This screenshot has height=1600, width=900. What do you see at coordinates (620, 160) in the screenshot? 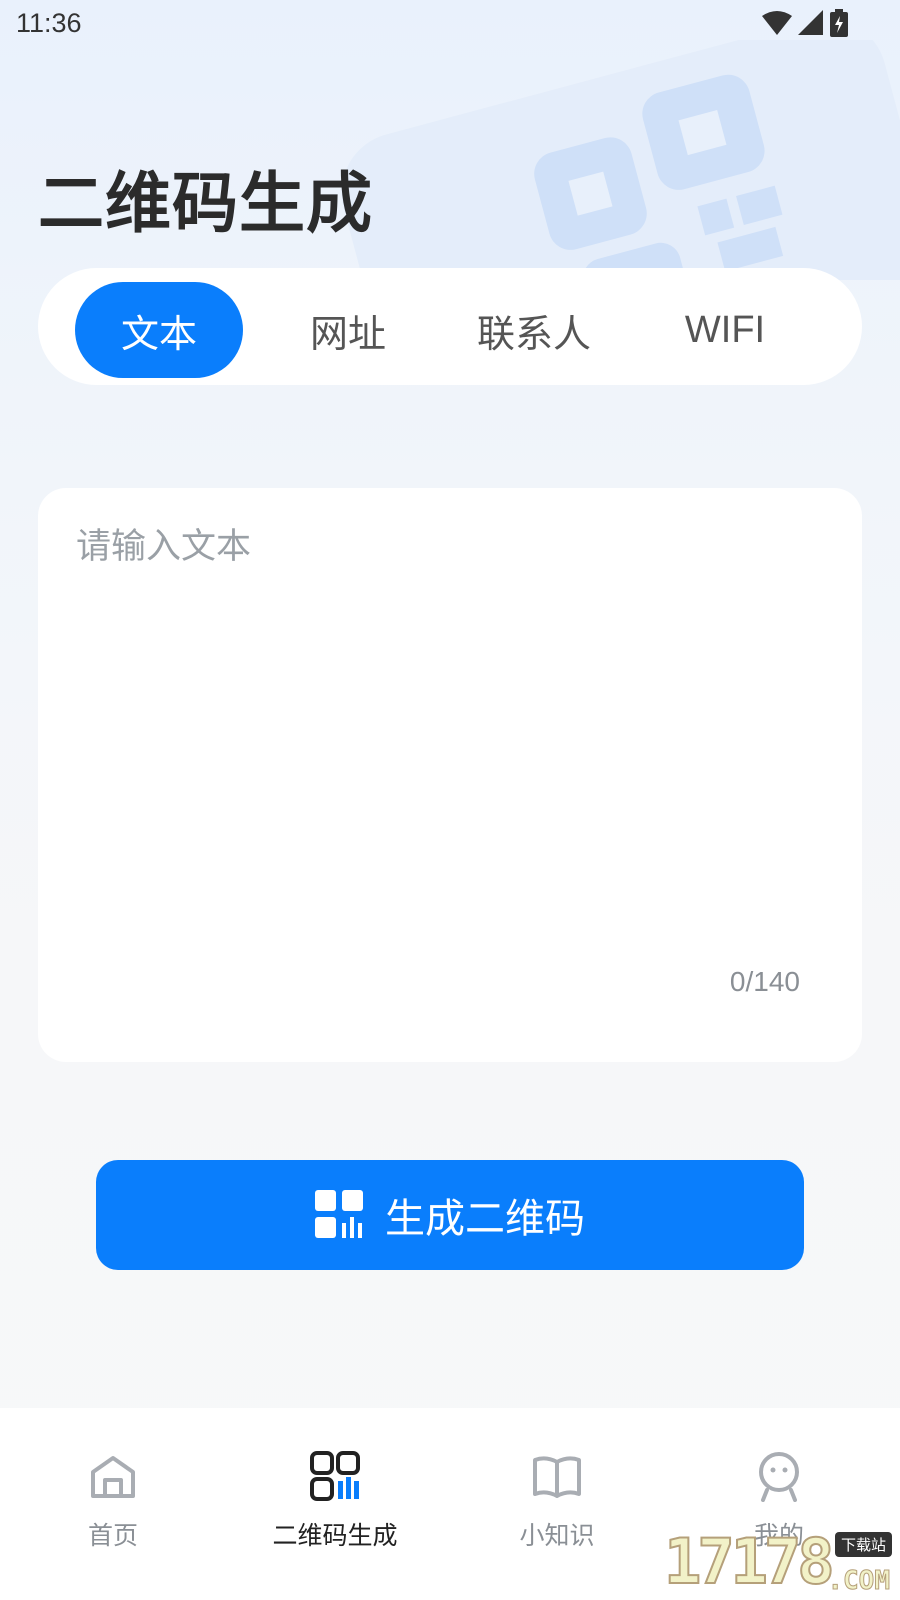
I see `decorative-qr-illustration` at bounding box center [620, 160].